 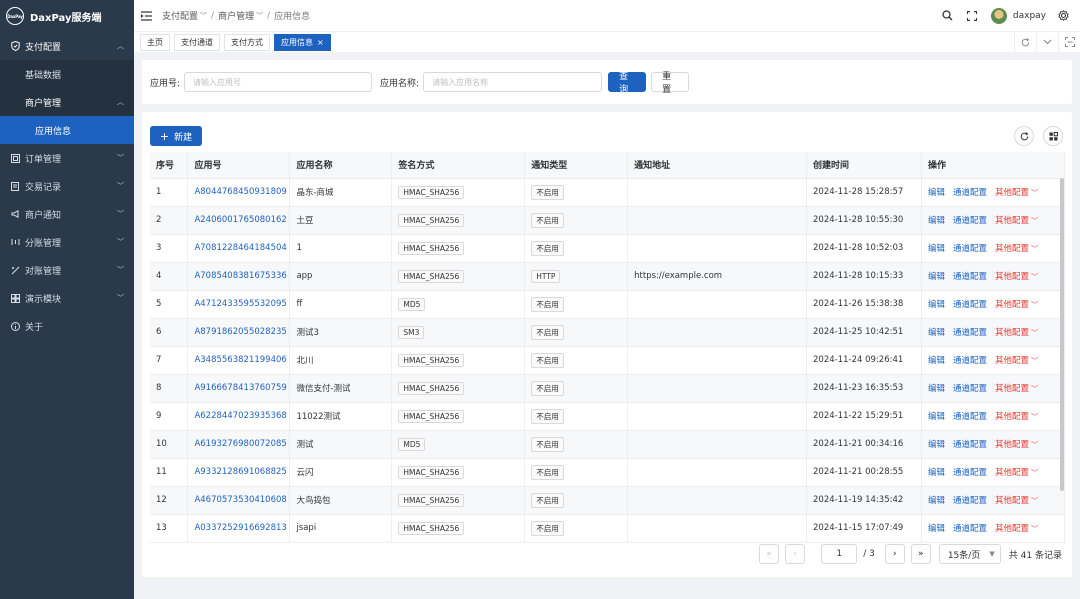 I want to click on app-no-link: A7085408381675336, so click(x=240, y=276).